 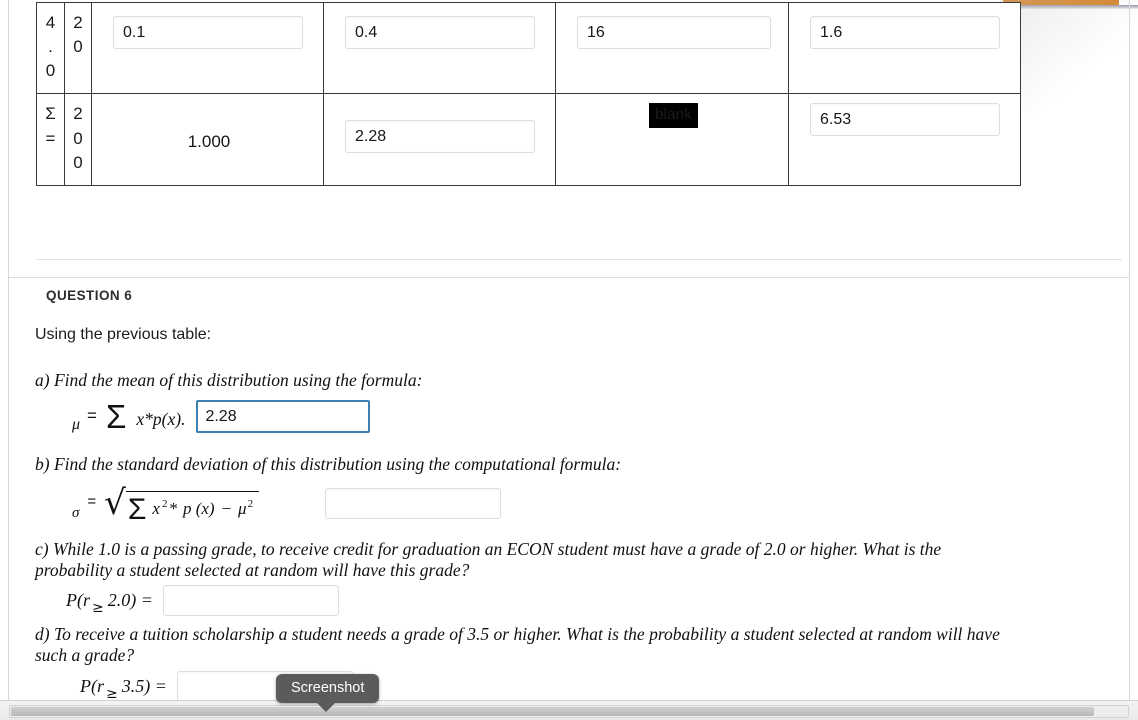 What do you see at coordinates (208, 32) in the screenshot?
I see `p-of-x-input` at bounding box center [208, 32].